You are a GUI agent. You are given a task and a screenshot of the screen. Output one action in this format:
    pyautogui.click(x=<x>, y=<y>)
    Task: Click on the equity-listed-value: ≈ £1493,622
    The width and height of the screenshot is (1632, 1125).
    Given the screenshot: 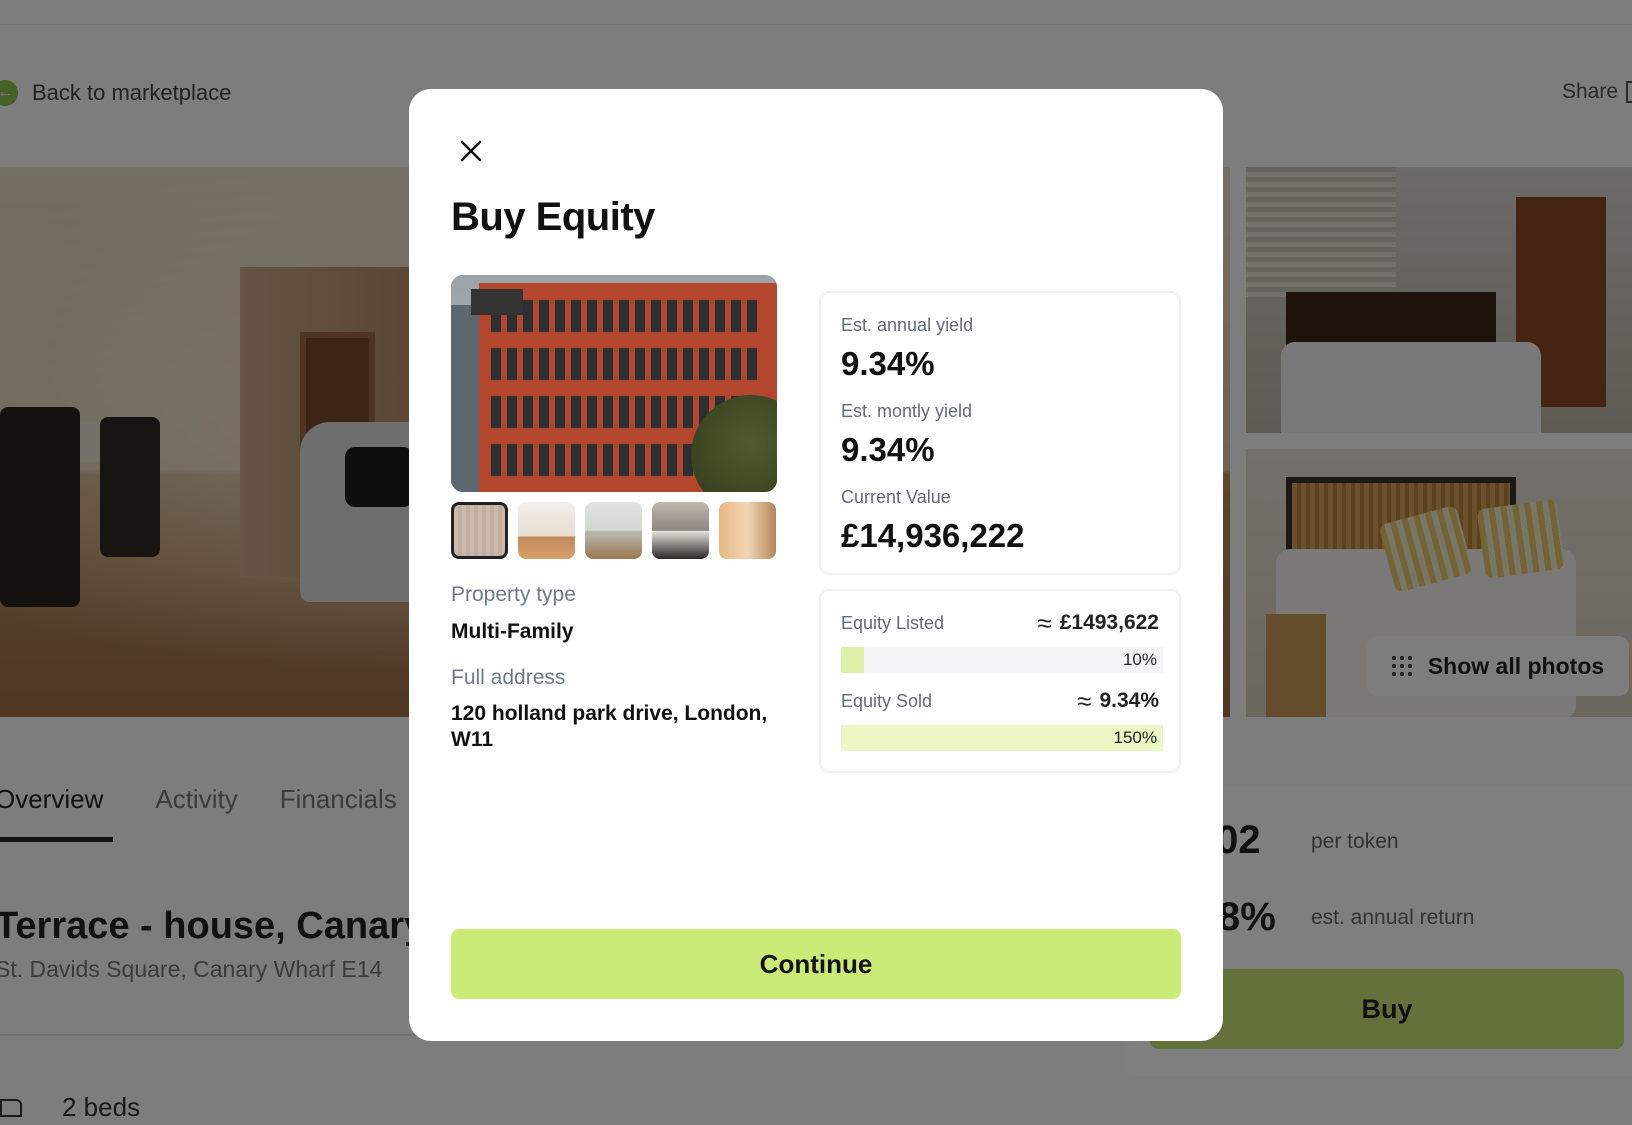 What is the action you would take?
    pyautogui.click(x=1098, y=623)
    